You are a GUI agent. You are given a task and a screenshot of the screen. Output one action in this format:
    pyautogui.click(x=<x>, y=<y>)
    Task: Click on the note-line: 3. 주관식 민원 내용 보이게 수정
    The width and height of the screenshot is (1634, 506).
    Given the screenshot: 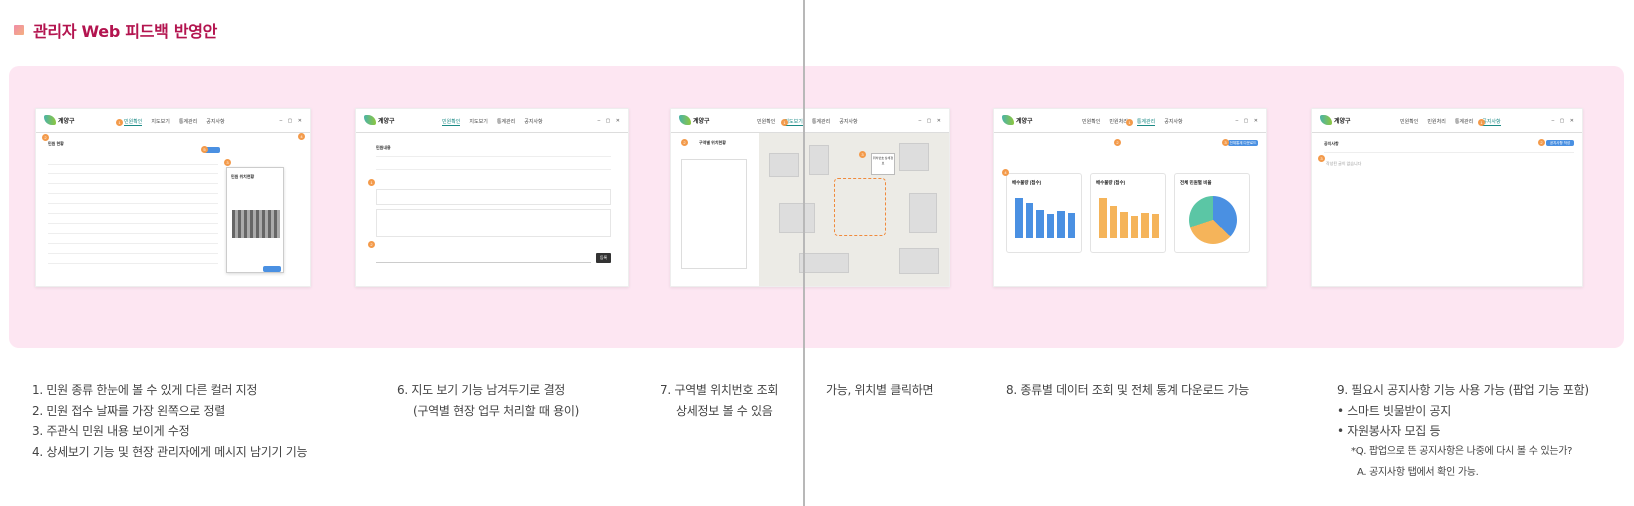 What is the action you would take?
    pyautogui.click(x=111, y=431)
    